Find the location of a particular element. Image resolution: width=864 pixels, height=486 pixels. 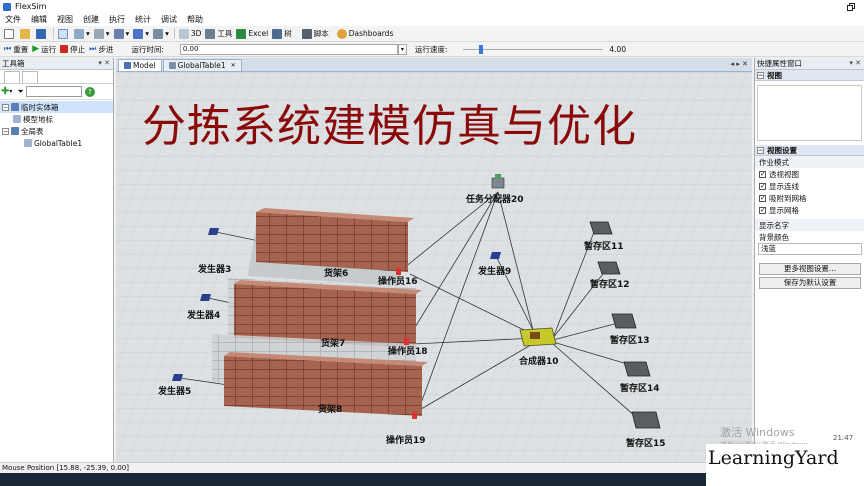

menu-execute: 执行 is located at coordinates (117, 19).